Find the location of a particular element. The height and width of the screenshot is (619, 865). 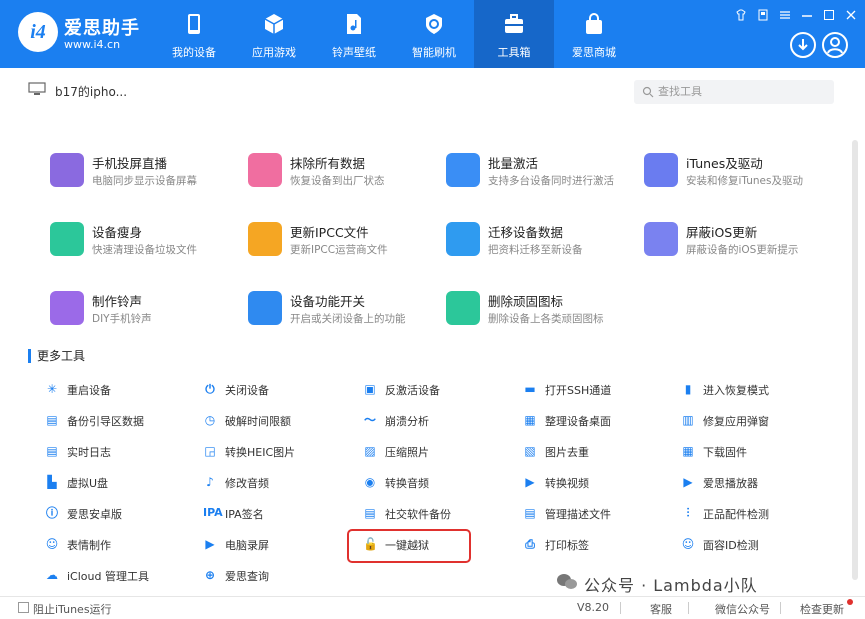

more-tool-item: ⫶ 正品配件检测 is located at coordinates (751, 514).